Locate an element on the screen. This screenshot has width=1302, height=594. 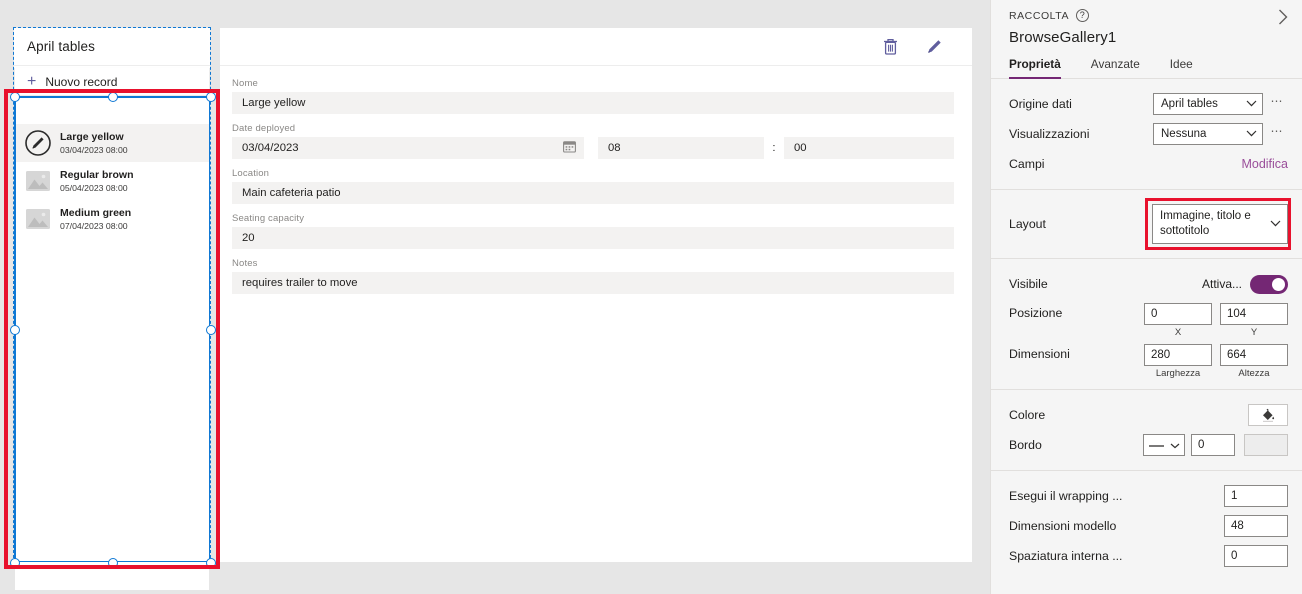
layout-label: Layout is located at coordinates (1027, 224).